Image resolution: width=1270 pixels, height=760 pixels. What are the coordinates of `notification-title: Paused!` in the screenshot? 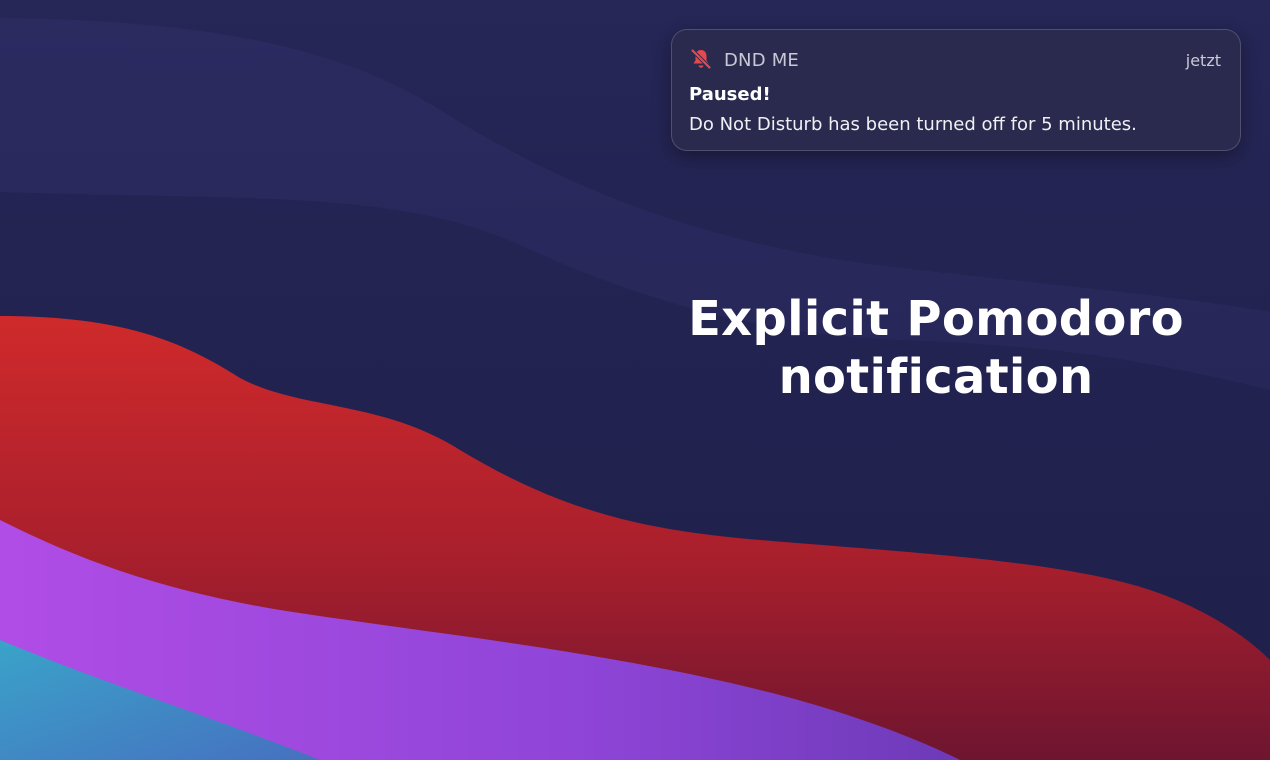 It's located at (730, 94).